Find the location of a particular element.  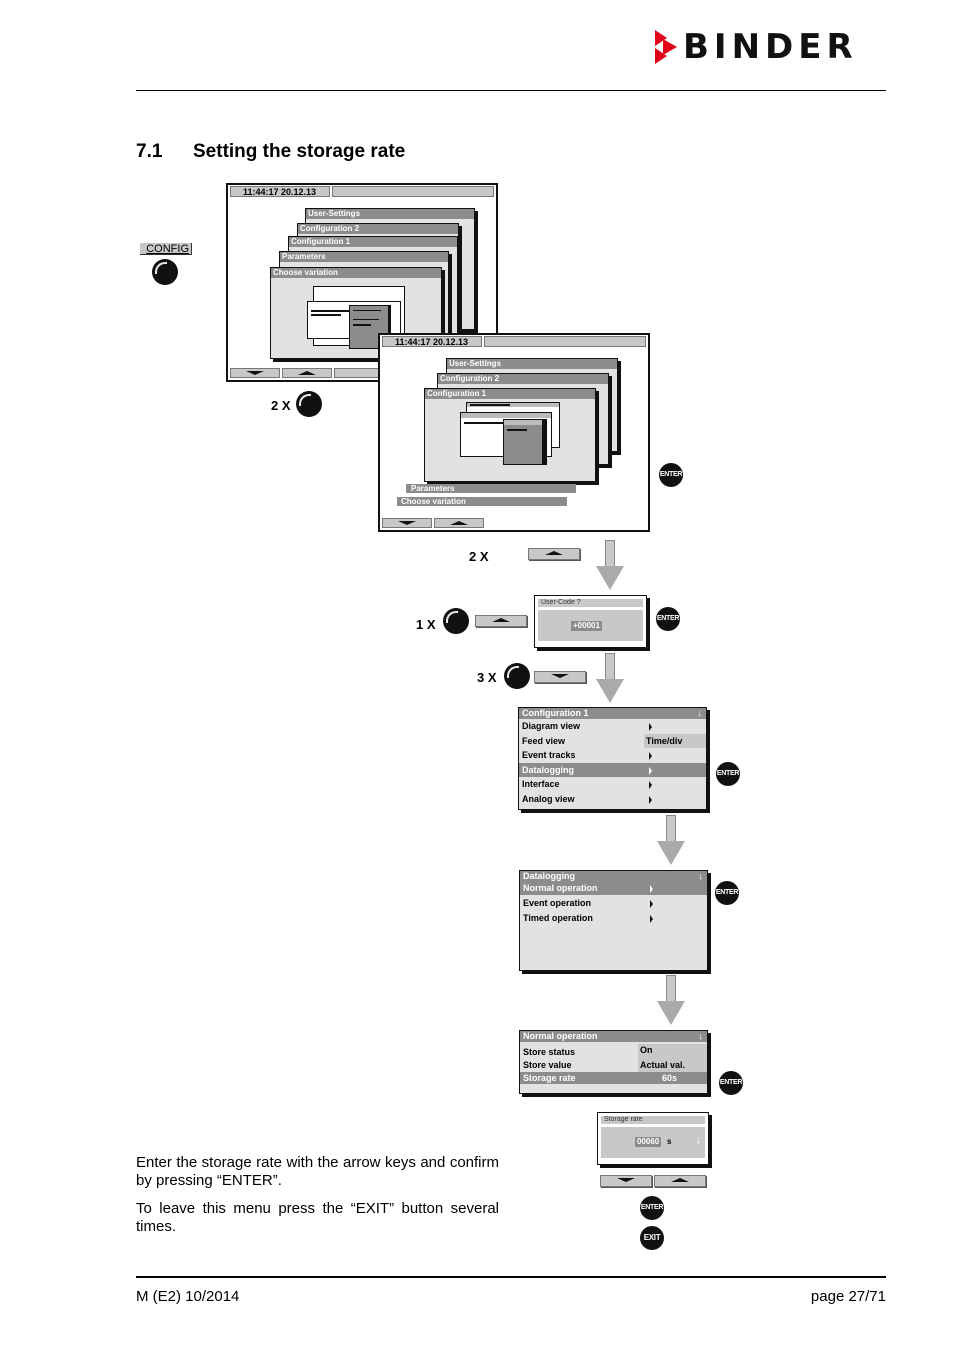

menu-item-analog-view: Analog view is located at coordinates (612, 799).